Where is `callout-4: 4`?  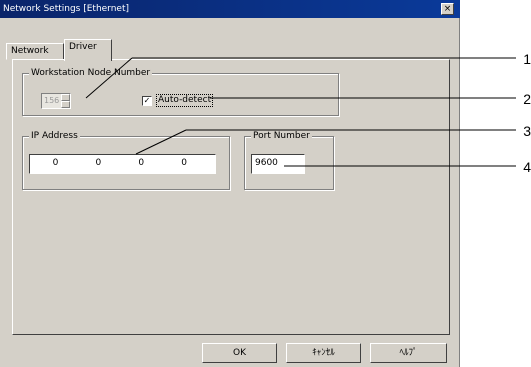
callout-4: 4 is located at coordinates (527, 167).